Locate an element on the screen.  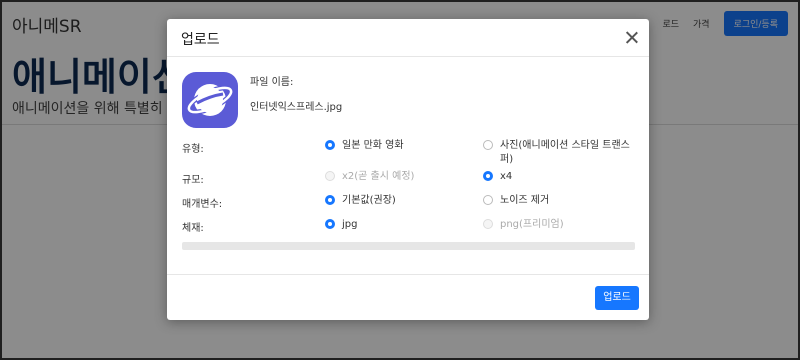
option-text: x2(곧 출시 예정) is located at coordinates (378, 176).